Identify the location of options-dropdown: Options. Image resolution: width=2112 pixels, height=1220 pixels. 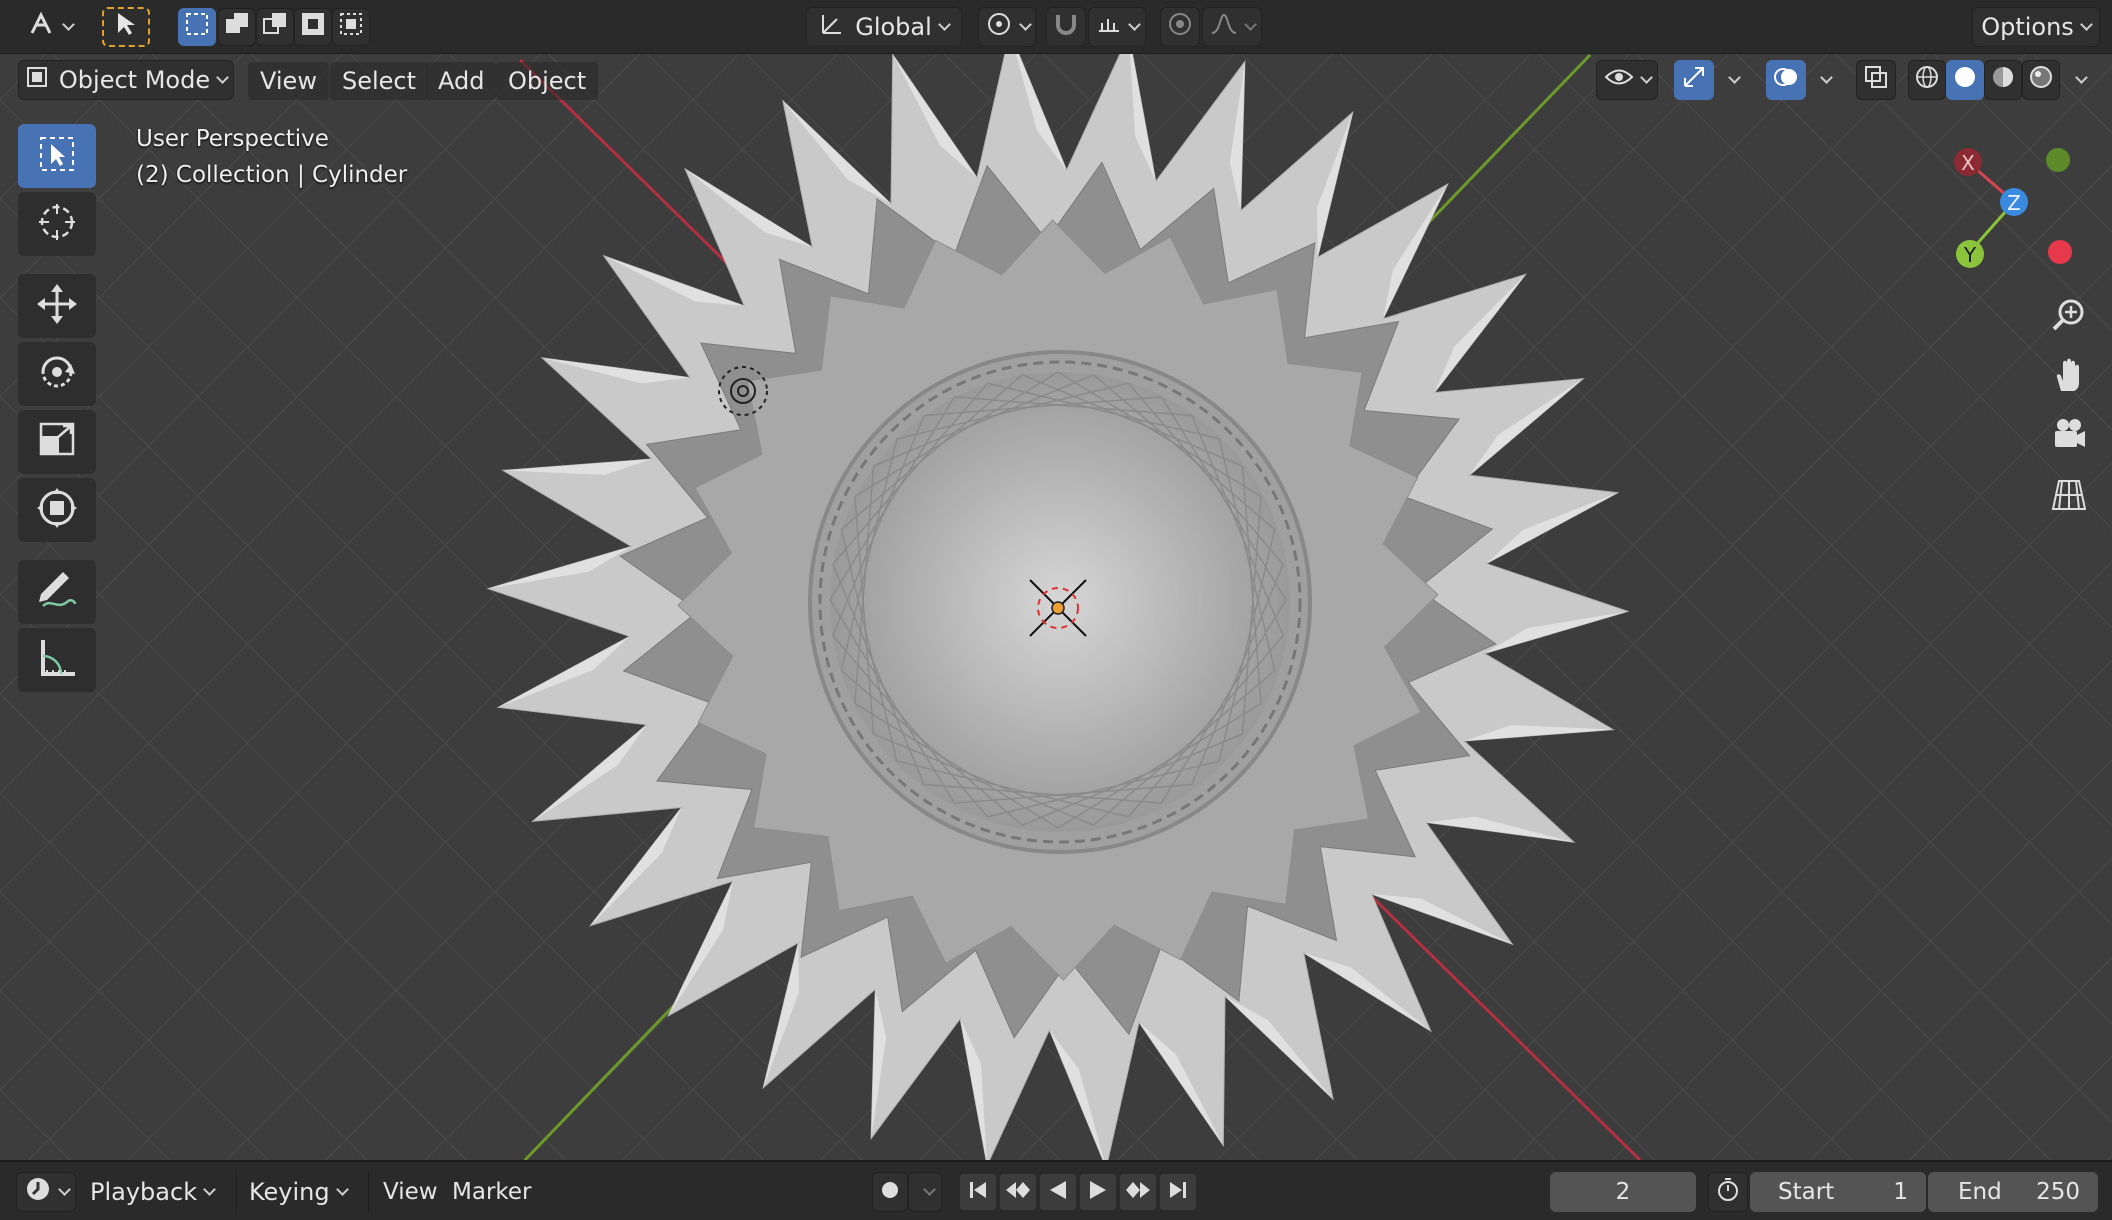
(2036, 27).